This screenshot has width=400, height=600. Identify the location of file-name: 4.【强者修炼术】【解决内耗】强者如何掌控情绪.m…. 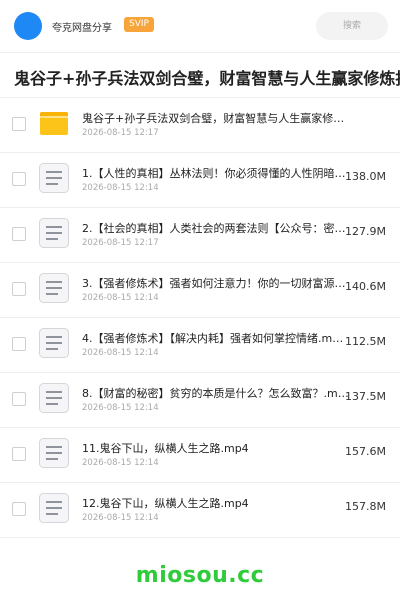
(213, 338).